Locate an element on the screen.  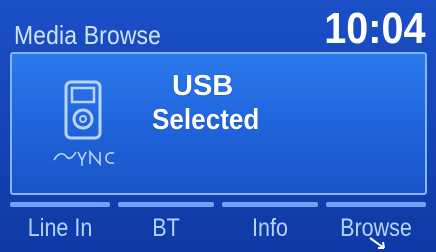
softkey-info: Info is located at coordinates (270, 226).